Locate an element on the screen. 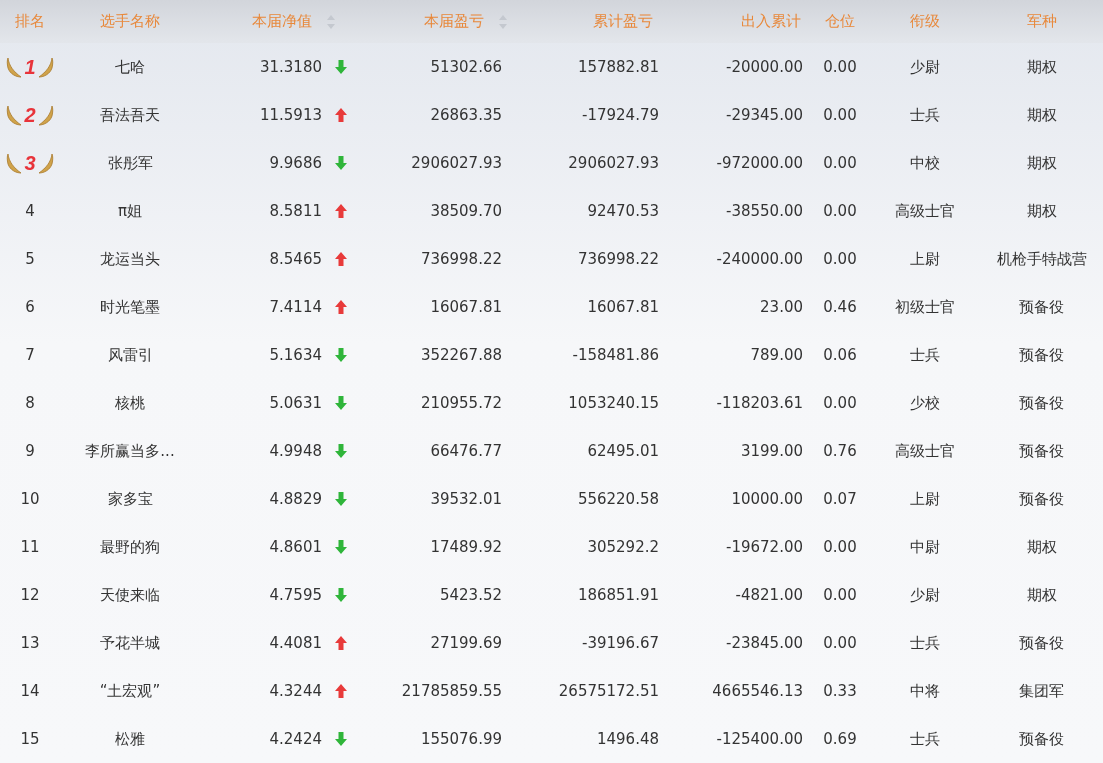 This screenshot has height=763, width=1103. table-cell: 初级士官 is located at coordinates (925, 307).